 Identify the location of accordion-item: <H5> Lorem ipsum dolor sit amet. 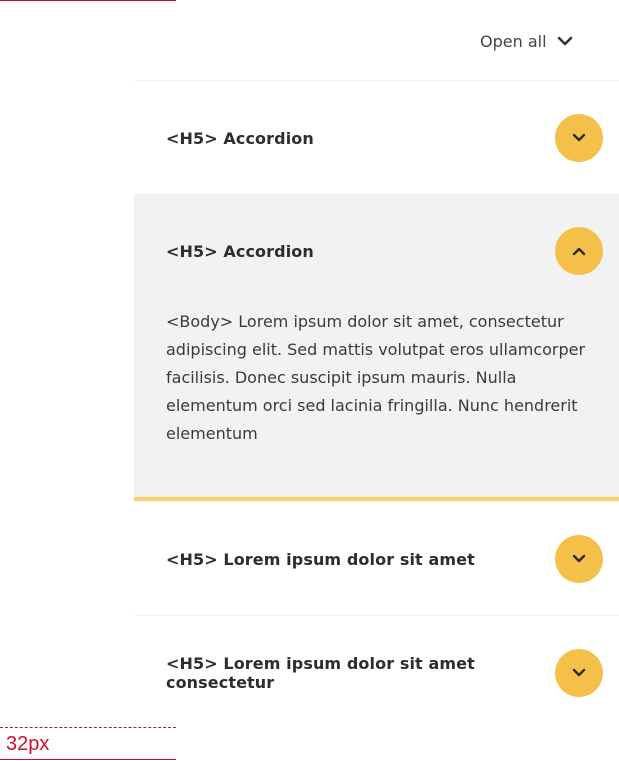
(376, 558).